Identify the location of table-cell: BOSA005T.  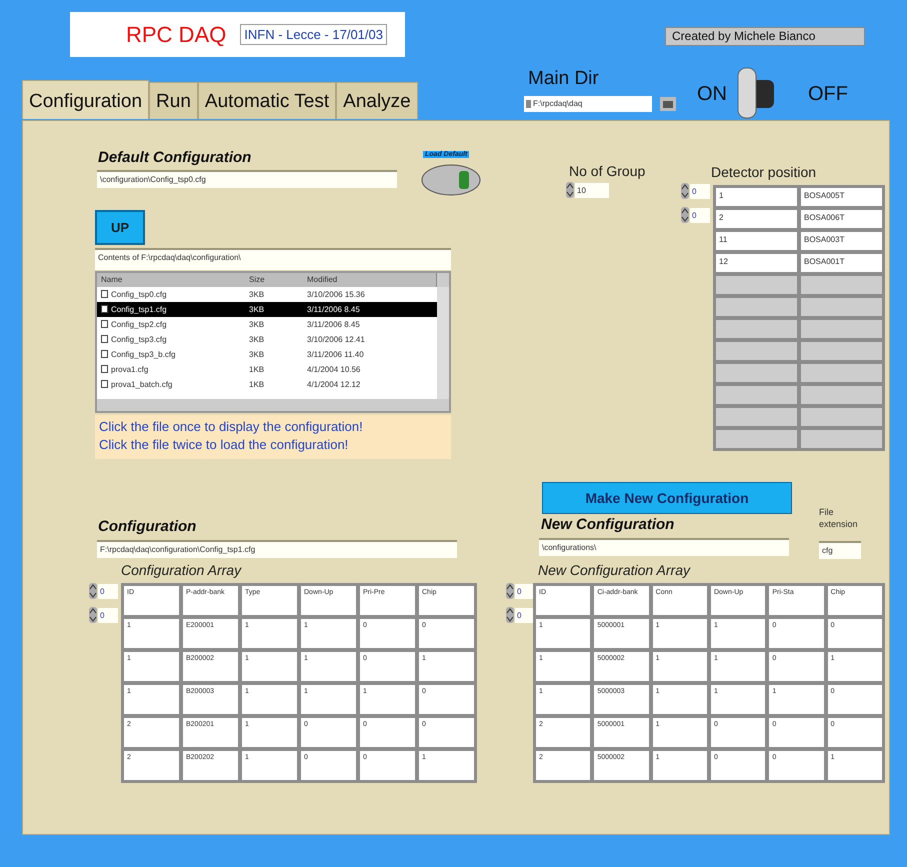
(841, 197).